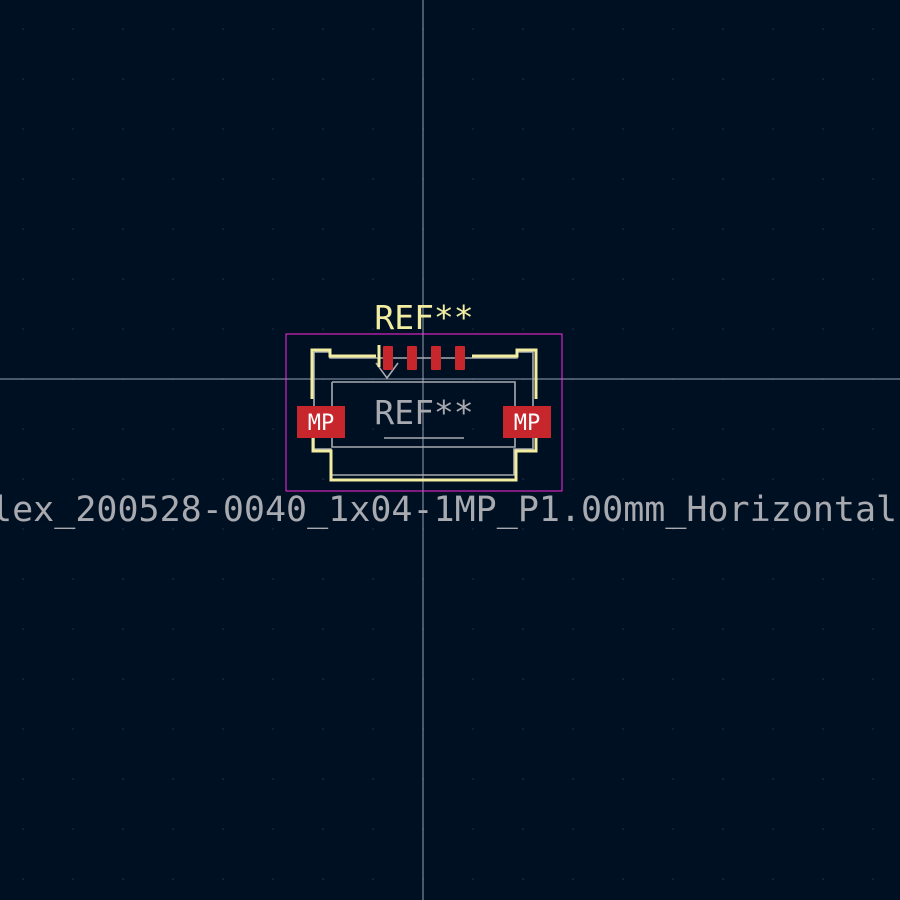  I want to click on reference-fab: REF**, so click(423, 412).